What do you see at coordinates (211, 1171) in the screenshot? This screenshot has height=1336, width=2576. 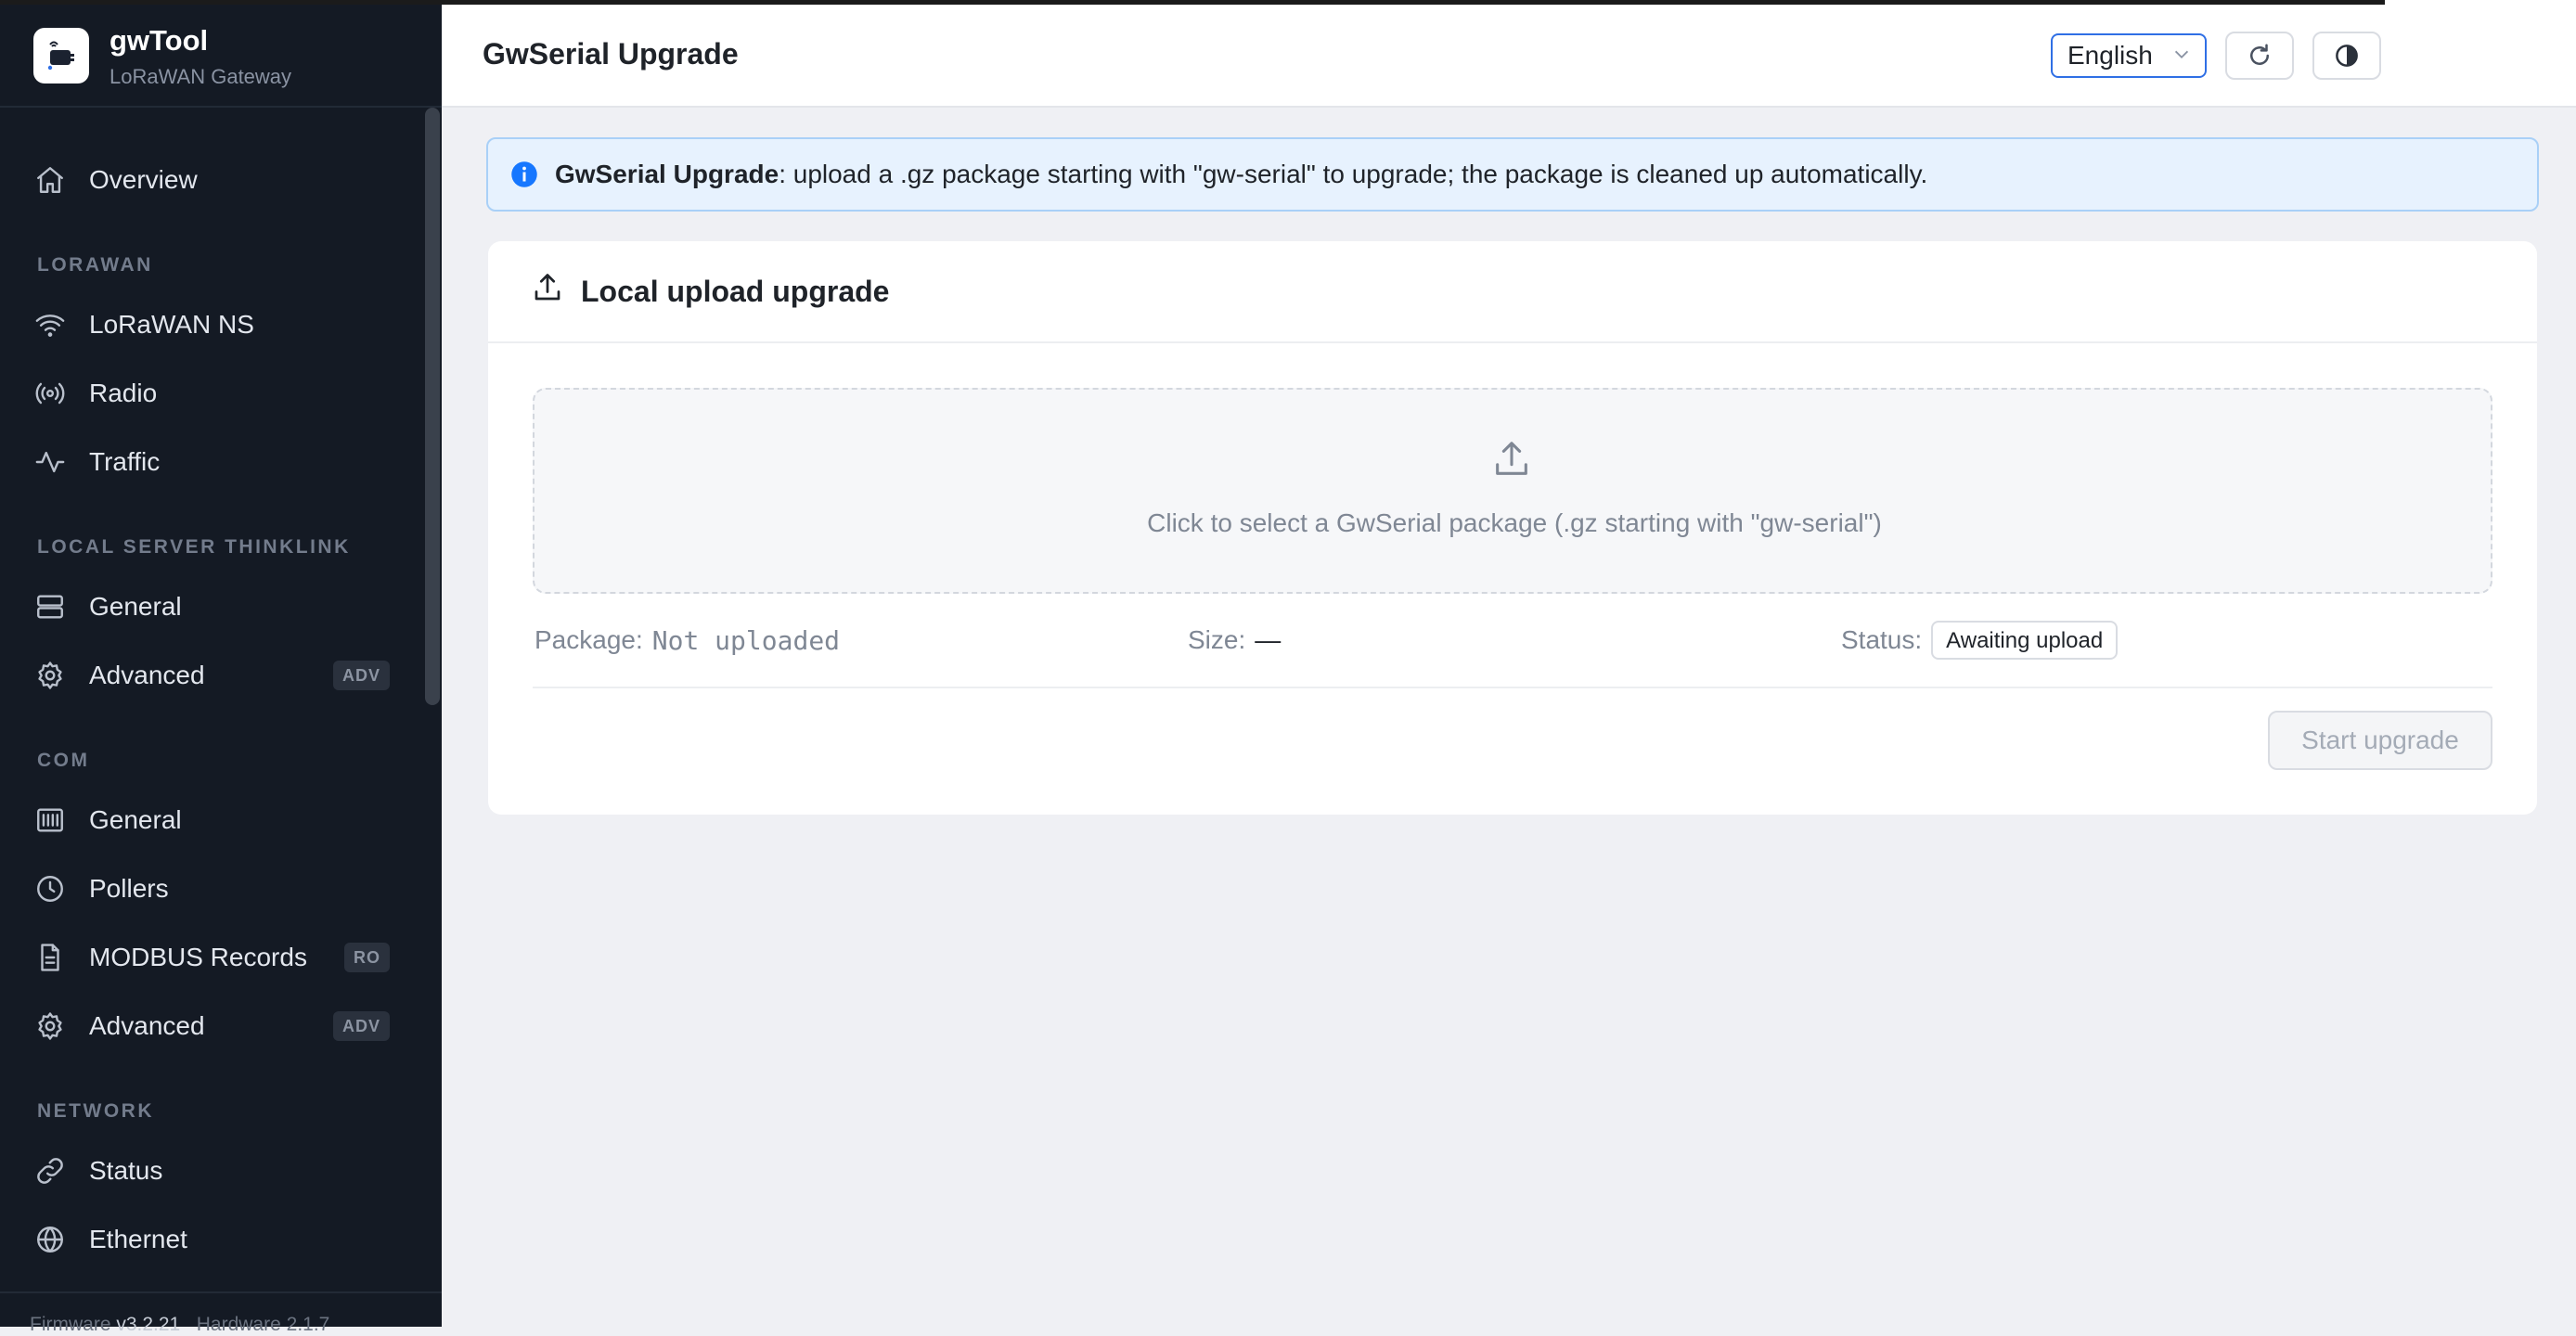 I see `sidebar-item-network-status: Status` at bounding box center [211, 1171].